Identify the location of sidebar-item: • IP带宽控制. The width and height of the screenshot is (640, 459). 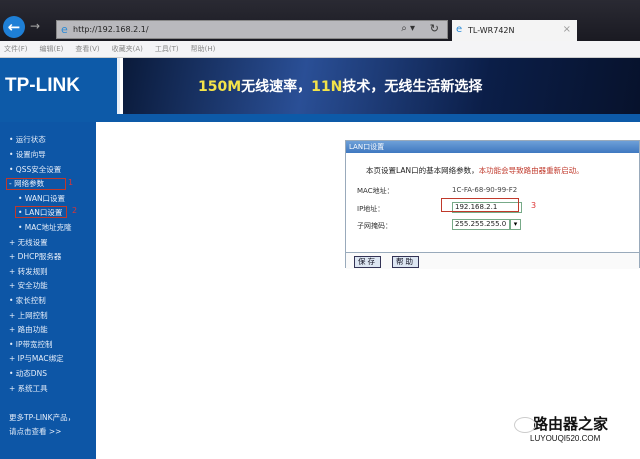
(31, 344).